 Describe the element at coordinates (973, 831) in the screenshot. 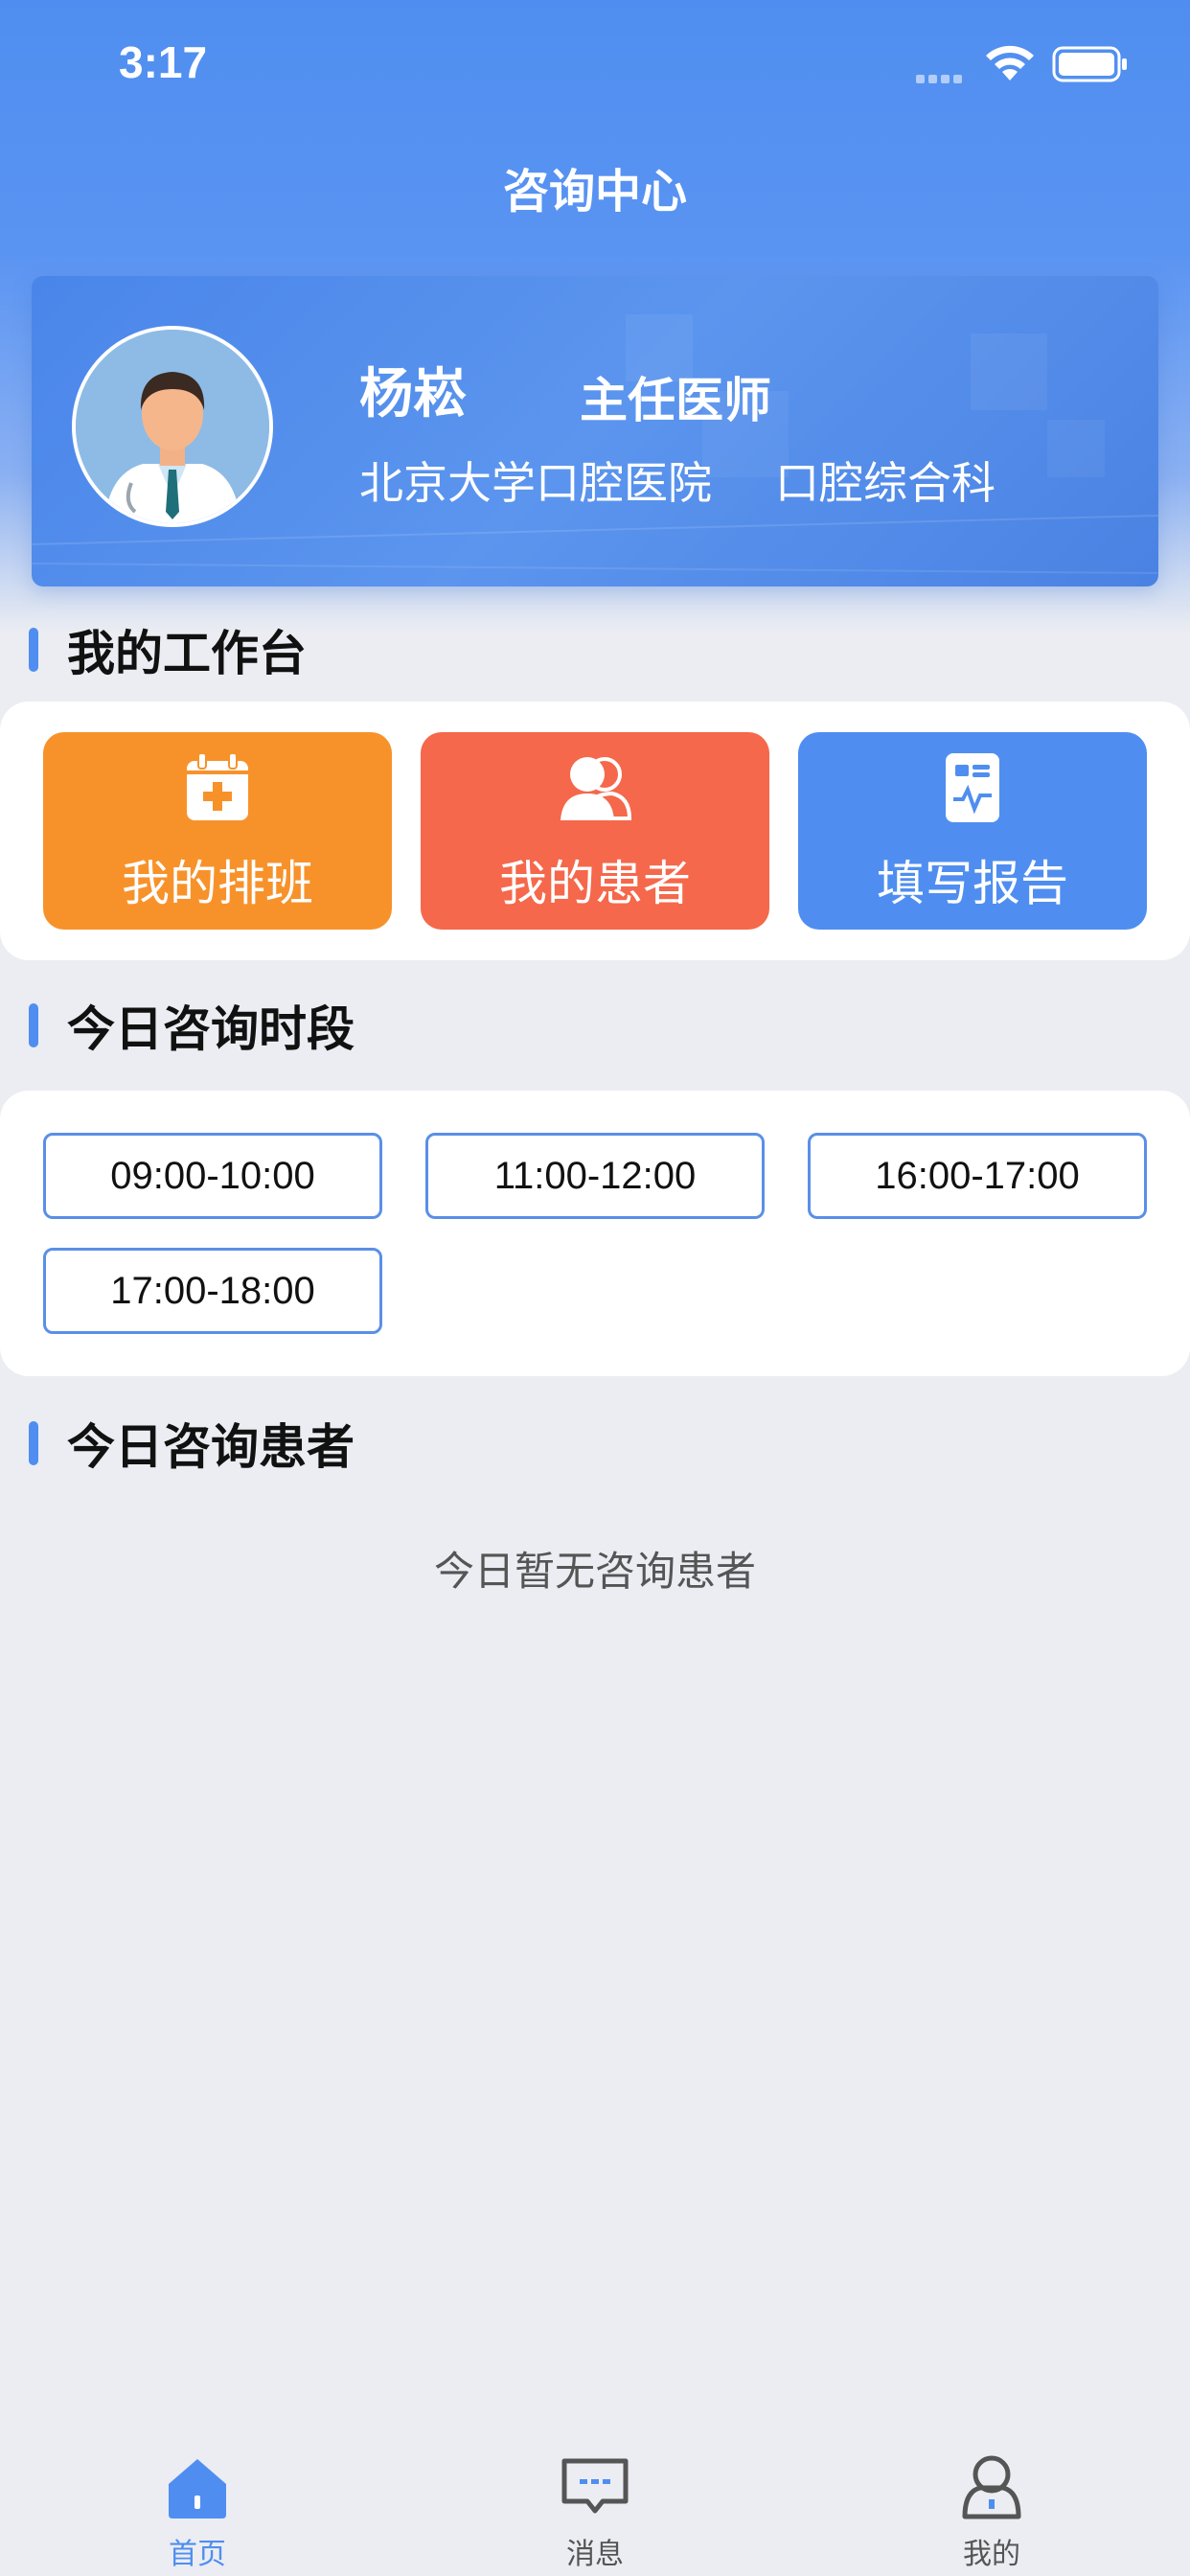

I see `write-report-button: 填写报告` at that location.